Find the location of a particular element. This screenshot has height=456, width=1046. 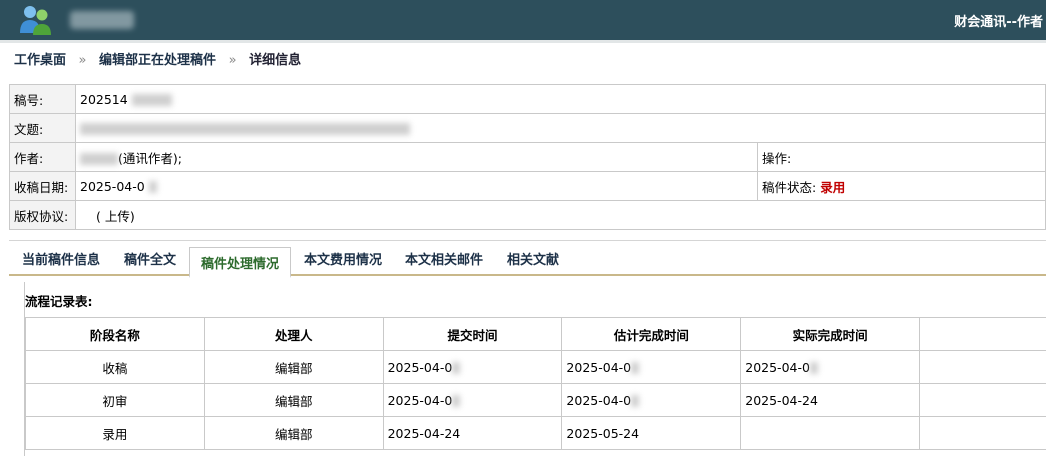

author-text: (通讯作者); is located at coordinates (150, 158).